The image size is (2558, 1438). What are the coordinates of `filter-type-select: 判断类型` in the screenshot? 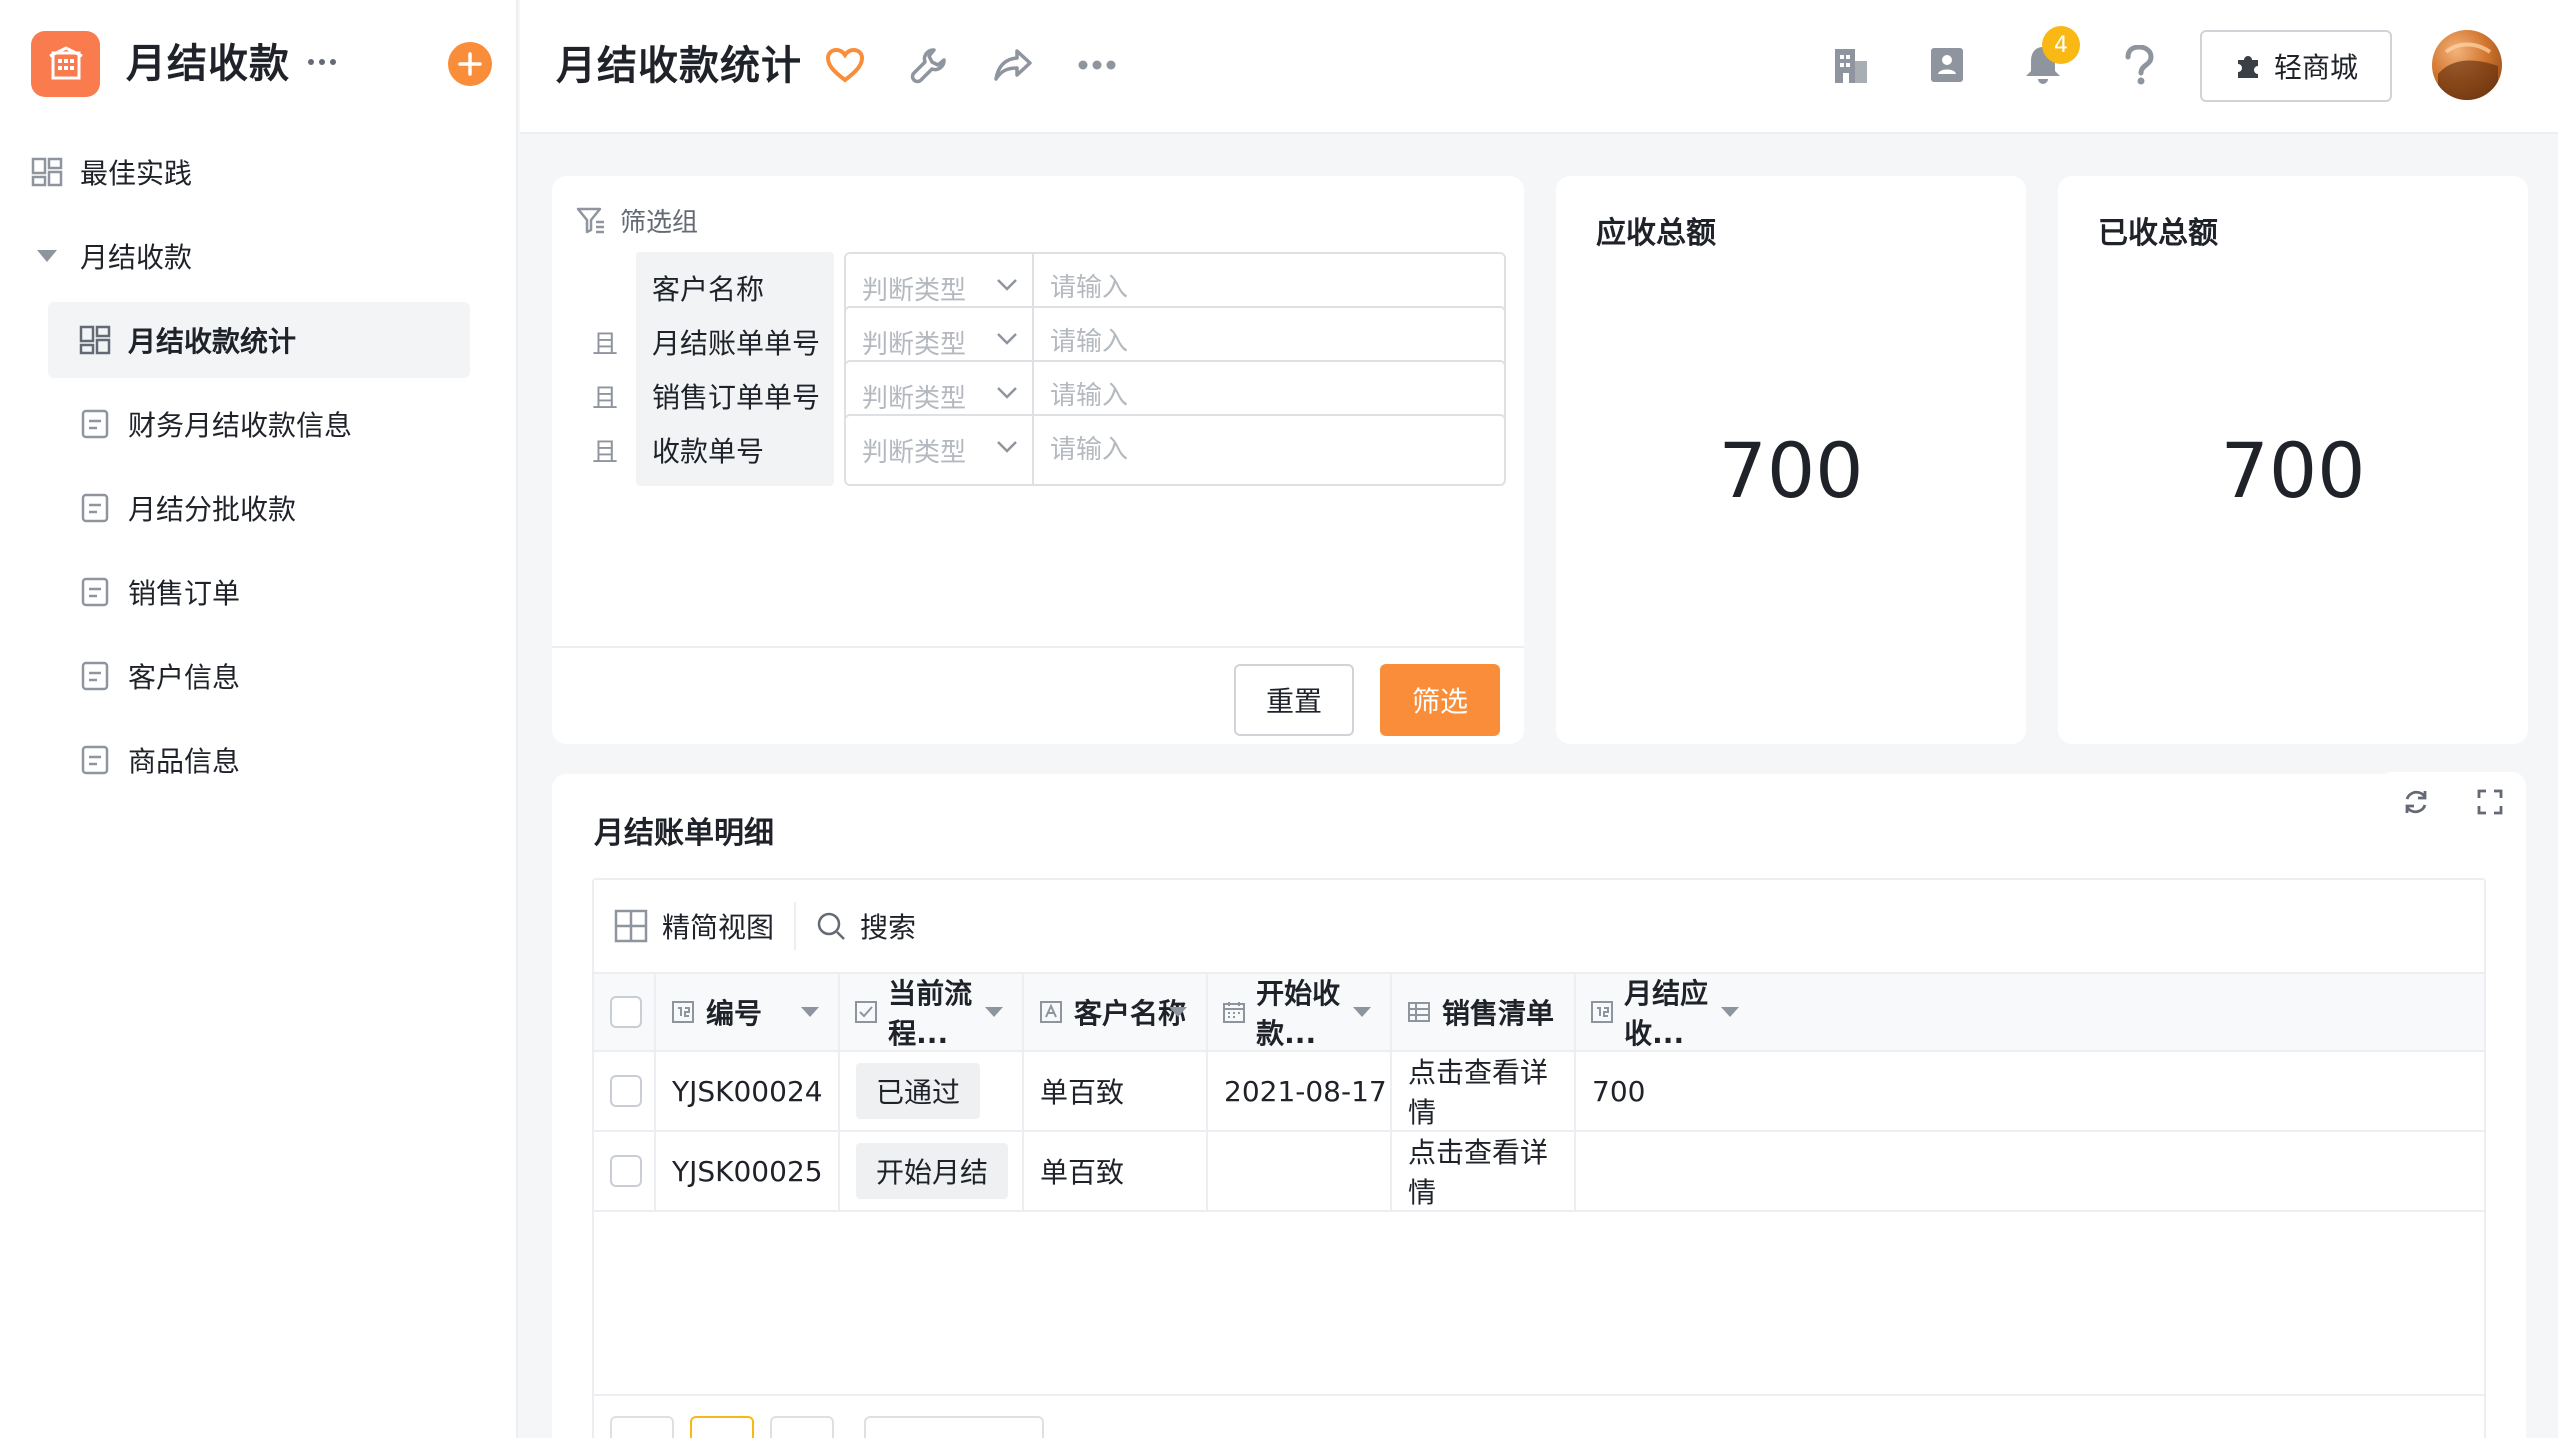 It's located at (939, 450).